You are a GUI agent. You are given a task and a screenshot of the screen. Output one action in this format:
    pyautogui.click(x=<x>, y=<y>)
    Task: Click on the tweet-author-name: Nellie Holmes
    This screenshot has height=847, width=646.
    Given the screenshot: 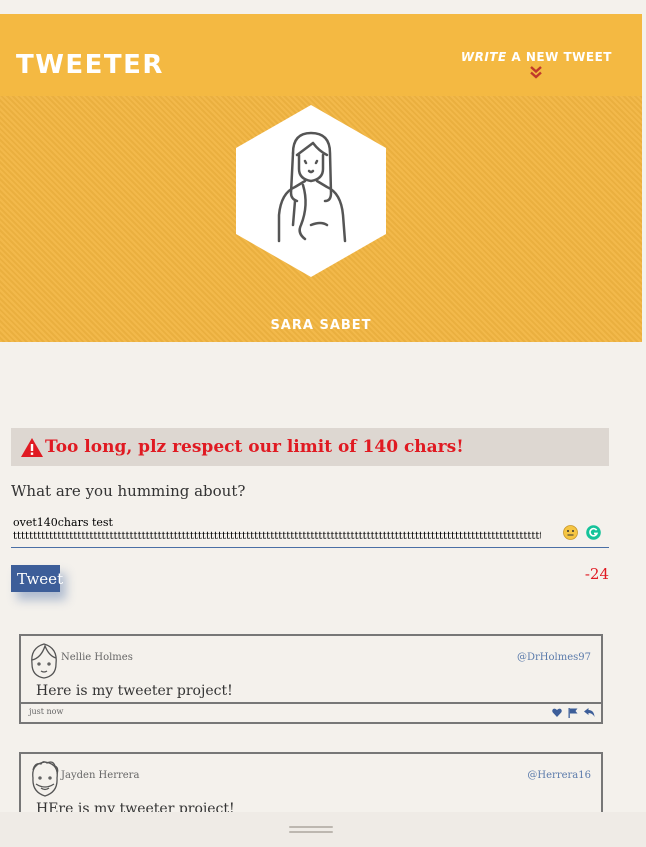 What is the action you would take?
    pyautogui.click(x=97, y=657)
    